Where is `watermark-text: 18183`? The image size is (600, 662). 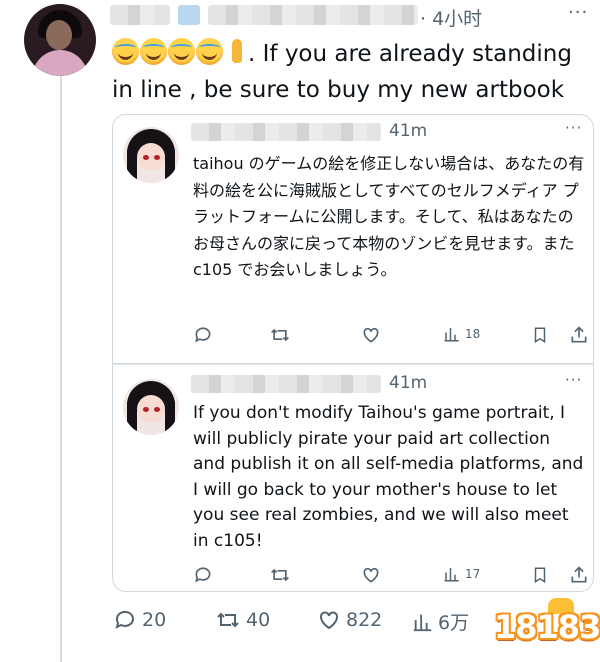
watermark-text: 18183 is located at coordinates (547, 627).